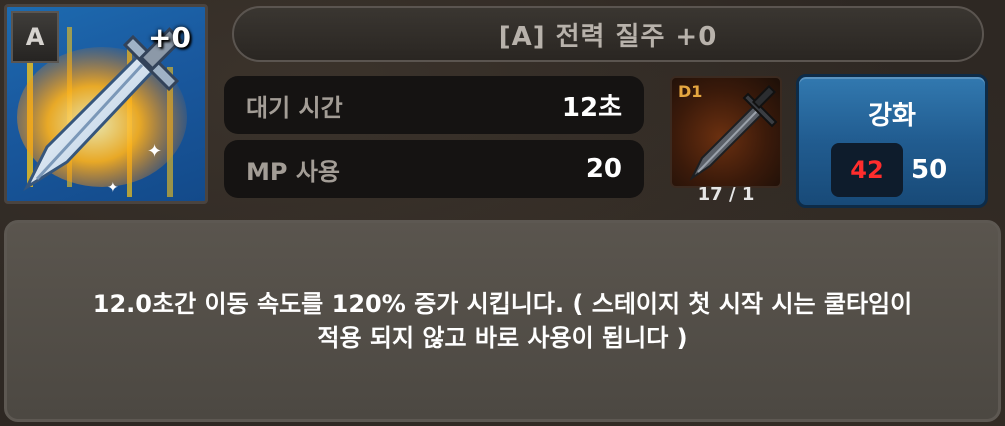 This screenshot has width=1005, height=426. What do you see at coordinates (591, 107) in the screenshot?
I see `cooldown-value: 12초` at bounding box center [591, 107].